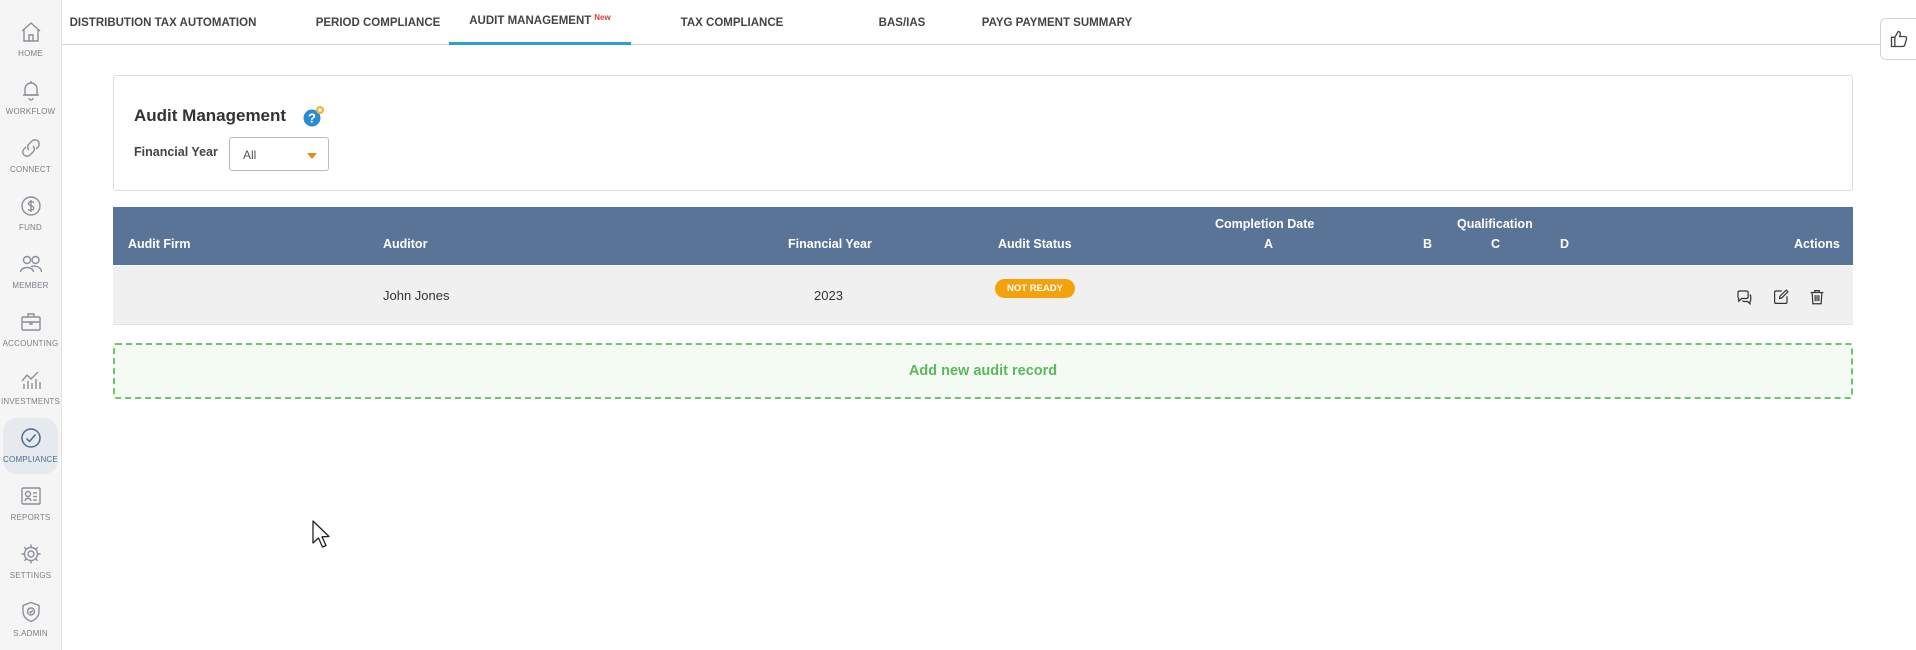 Image resolution: width=1916 pixels, height=650 pixels. I want to click on sidebar-item-label: ACCOUNTING, so click(30, 343).